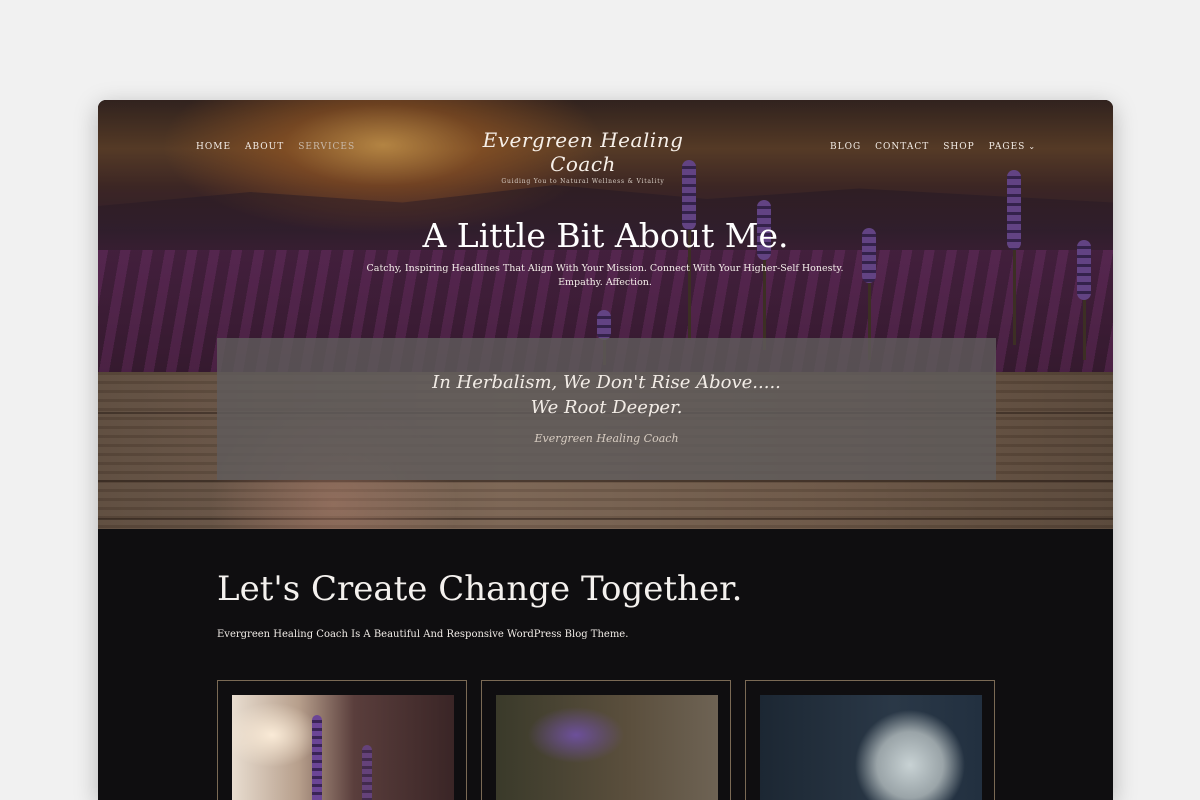  Describe the element at coordinates (902, 147) in the screenshot. I see `nav-contact: CONTACT` at that location.